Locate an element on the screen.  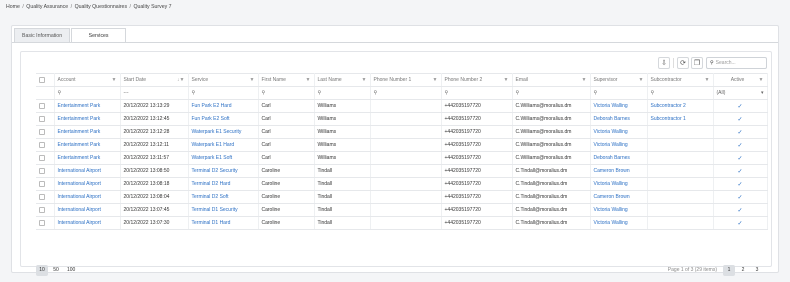
column-header-account: Account ▼ is located at coordinates (87, 80).